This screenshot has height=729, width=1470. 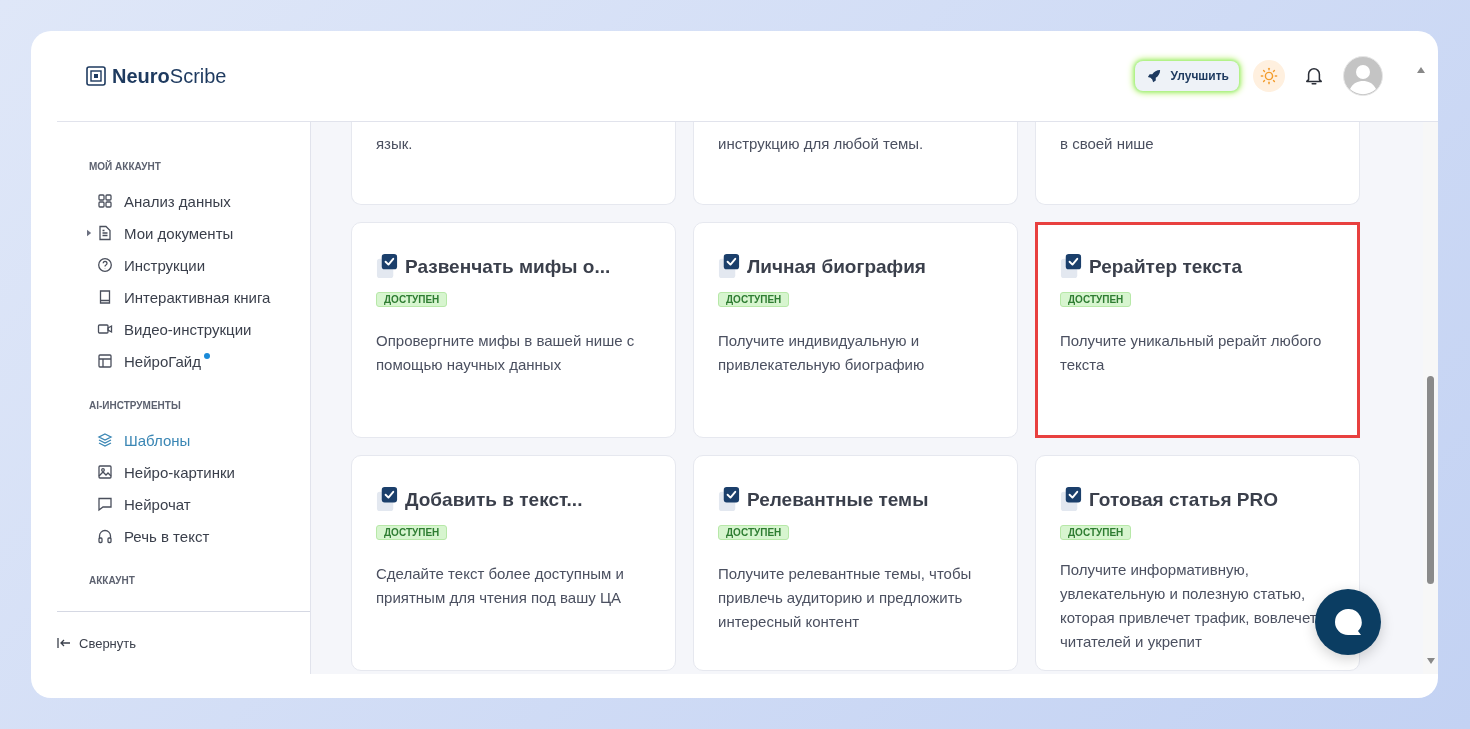 What do you see at coordinates (203, 297) in the screenshot?
I see `sidebar-item: Интерактивная книга` at bounding box center [203, 297].